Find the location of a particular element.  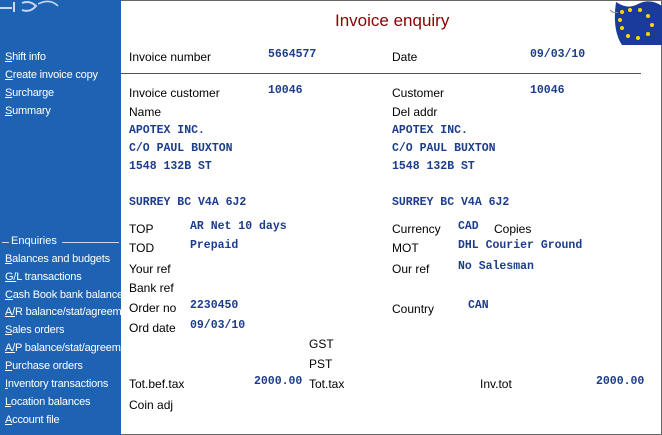

date-value: 09/03/10 is located at coordinates (558, 54).